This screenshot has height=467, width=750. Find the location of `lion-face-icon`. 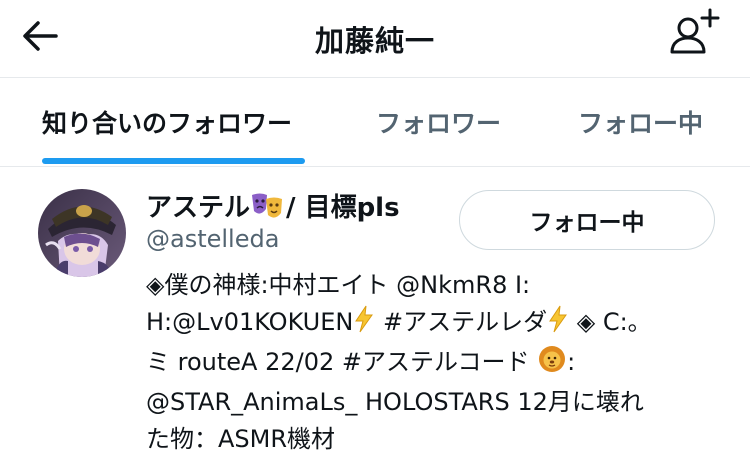

lion-face-icon is located at coordinates (552, 364).